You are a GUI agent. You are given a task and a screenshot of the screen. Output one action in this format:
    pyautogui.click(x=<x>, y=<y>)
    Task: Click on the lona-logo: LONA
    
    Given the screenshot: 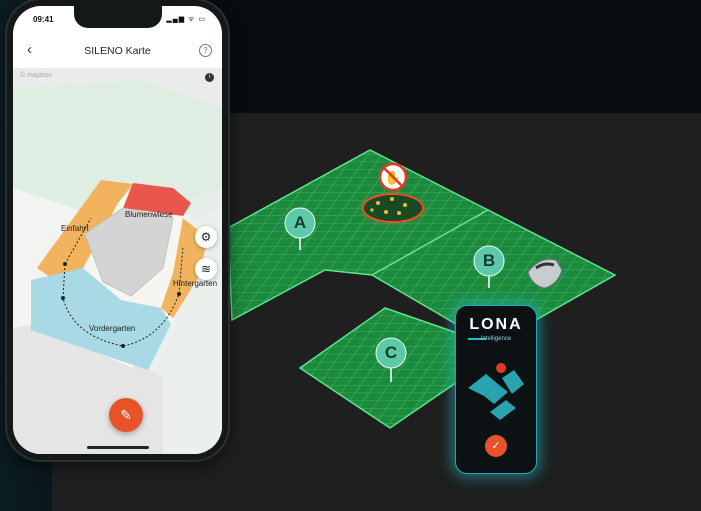 What is the action you would take?
    pyautogui.click(x=496, y=324)
    